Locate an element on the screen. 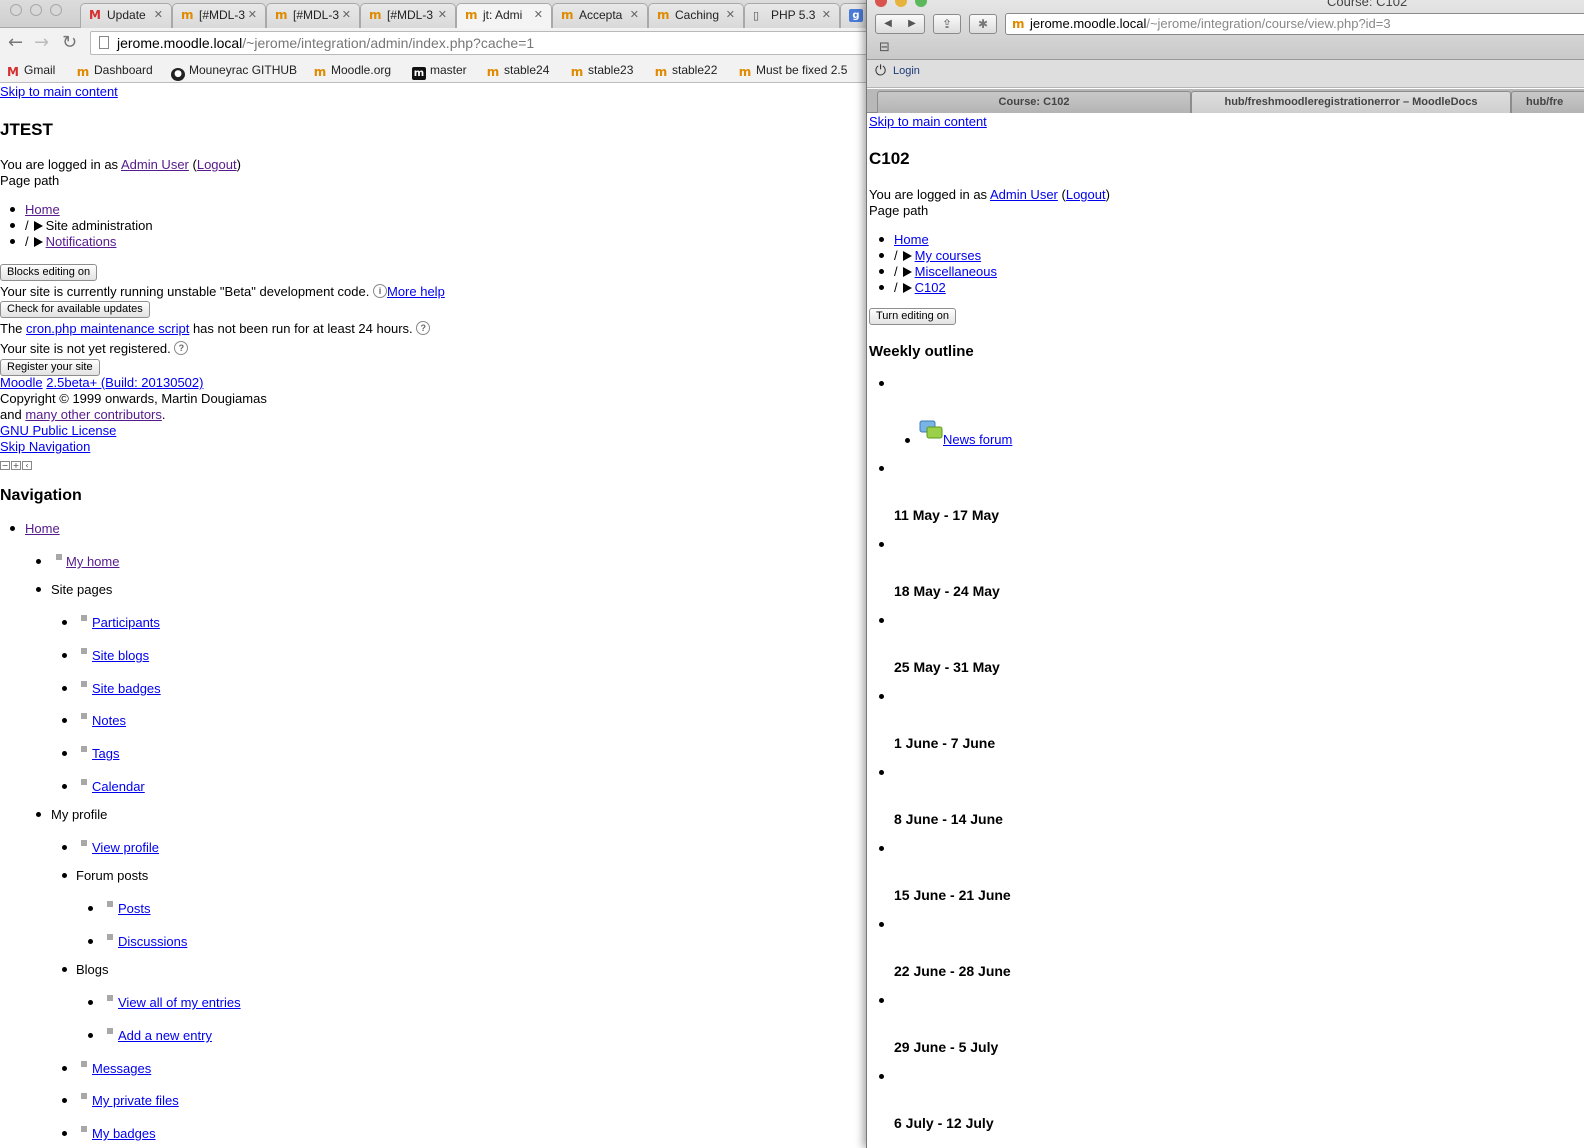 Image resolution: width=1584 pixels, height=1148 pixels. nav-add-entry: Add a new entry is located at coordinates (165, 1035).